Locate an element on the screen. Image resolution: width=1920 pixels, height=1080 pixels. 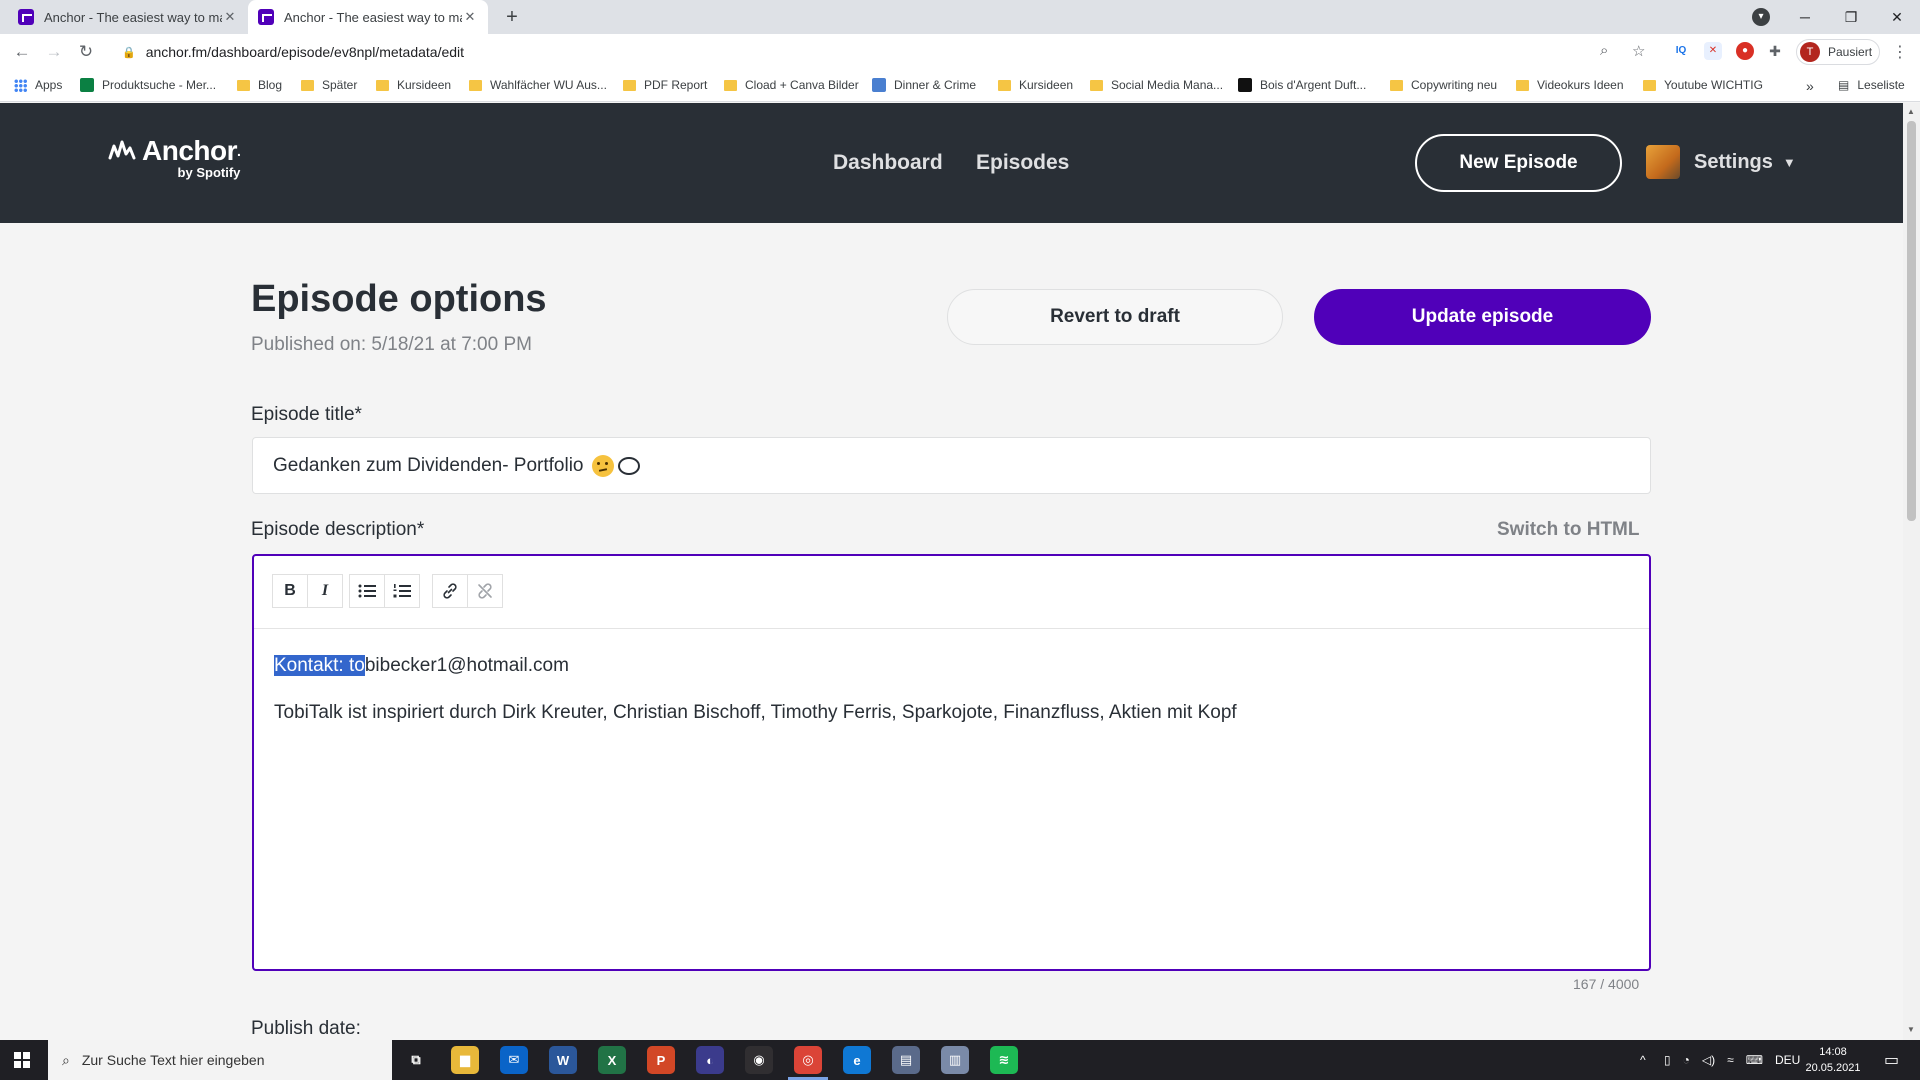
windows-start-icon is located at coordinates (22, 1060).